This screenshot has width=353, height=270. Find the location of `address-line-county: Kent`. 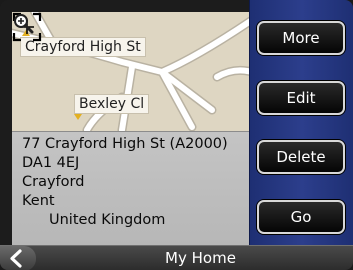

address-line-county: Kent is located at coordinates (38, 201).